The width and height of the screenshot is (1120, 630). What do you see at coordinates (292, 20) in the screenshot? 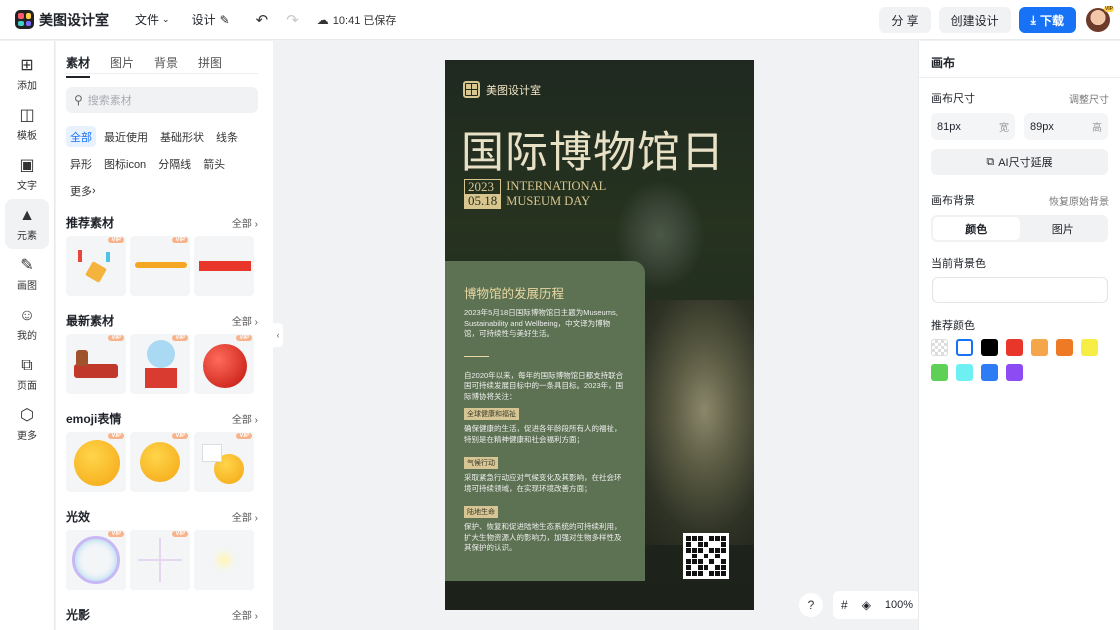
I see `redo-icon: ↷` at bounding box center [292, 20].